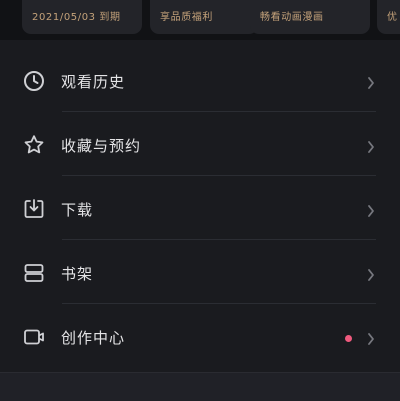 The width and height of the screenshot is (400, 401). Describe the element at coordinates (101, 146) in the screenshot. I see `menu-item-label: 收藏与预约` at that location.